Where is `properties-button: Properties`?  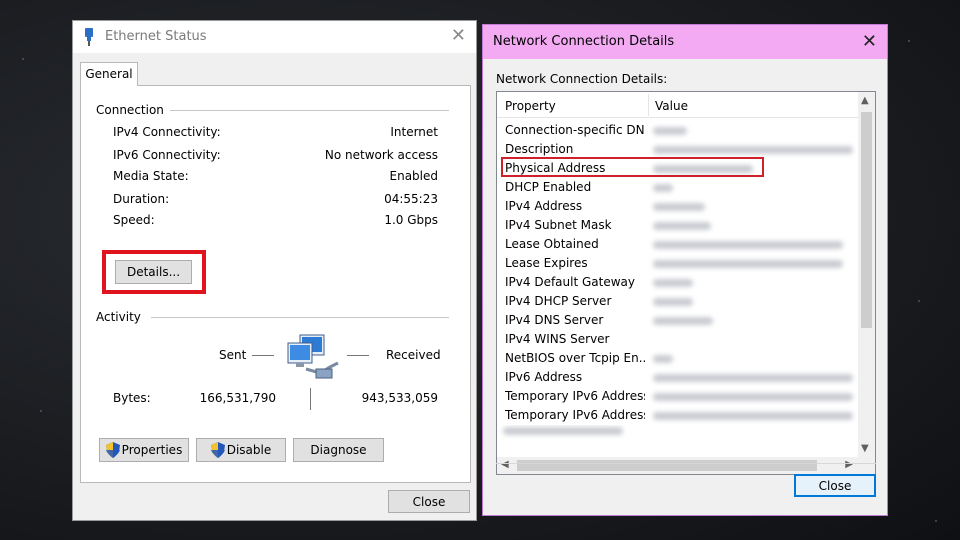
properties-button: Properties is located at coordinates (144, 450).